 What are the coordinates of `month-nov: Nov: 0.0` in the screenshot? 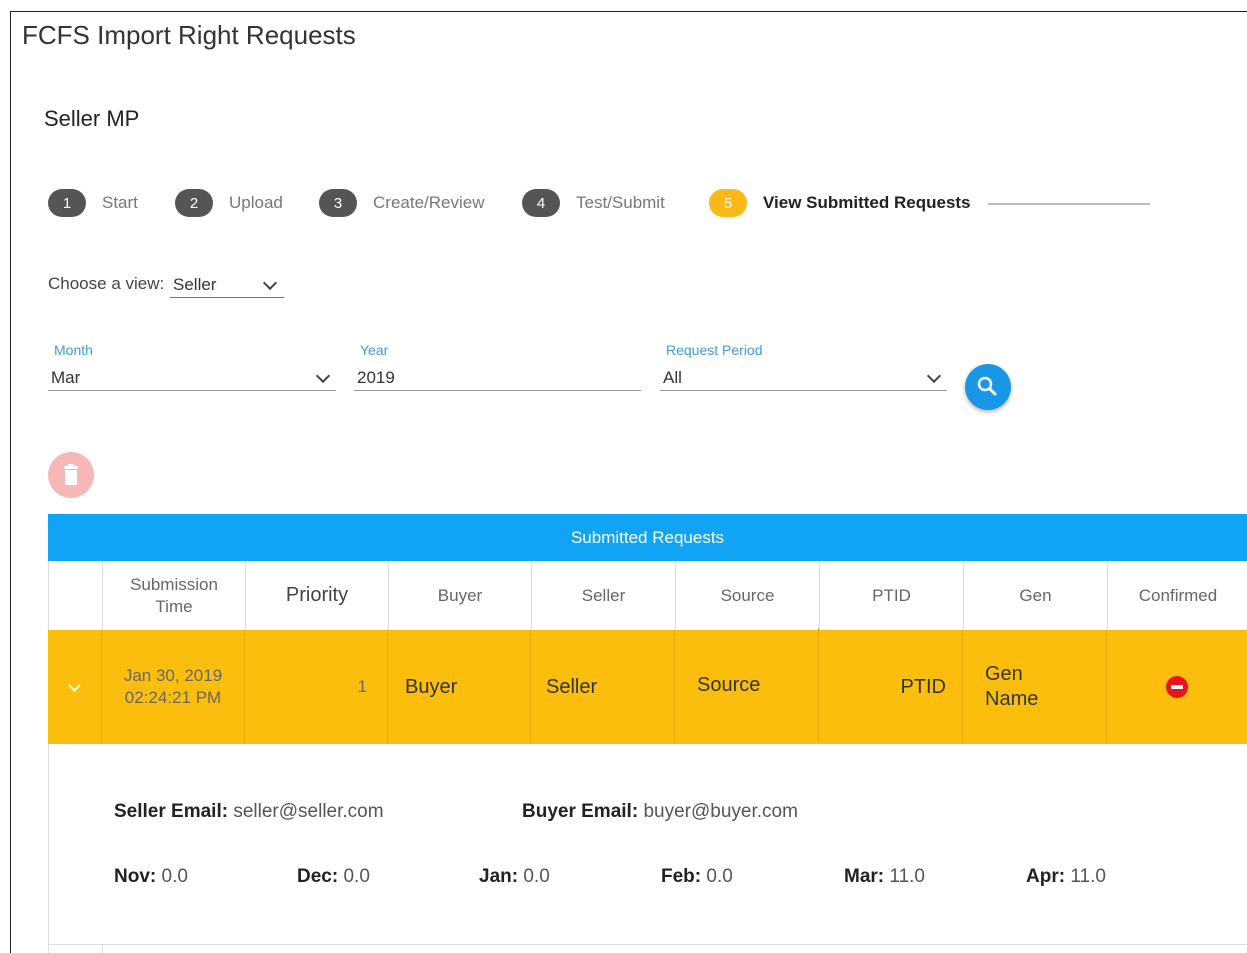 It's located at (151, 877).